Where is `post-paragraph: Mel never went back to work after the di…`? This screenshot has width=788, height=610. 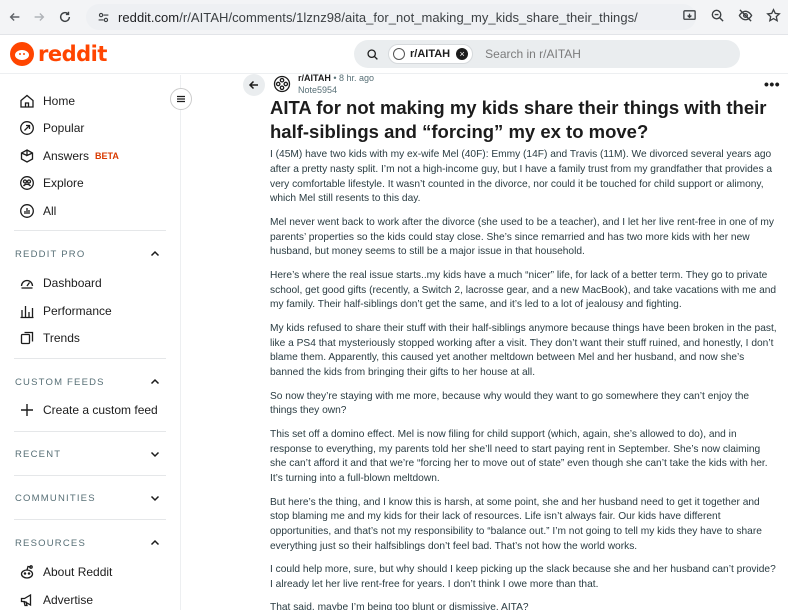
post-paragraph: Mel never went back to work after the di… is located at coordinates (522, 237).